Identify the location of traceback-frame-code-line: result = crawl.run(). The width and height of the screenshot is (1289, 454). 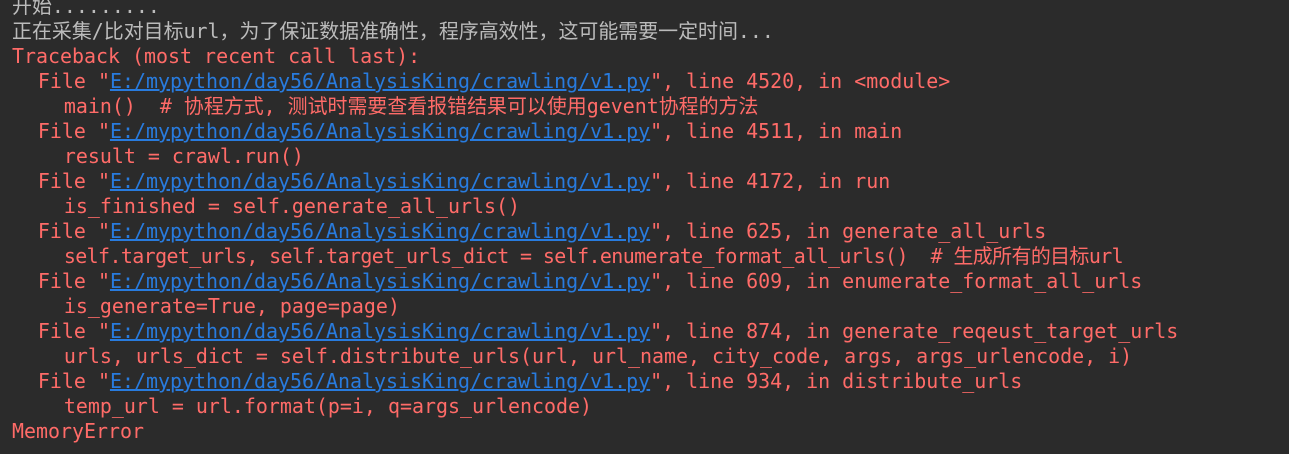
(183, 156).